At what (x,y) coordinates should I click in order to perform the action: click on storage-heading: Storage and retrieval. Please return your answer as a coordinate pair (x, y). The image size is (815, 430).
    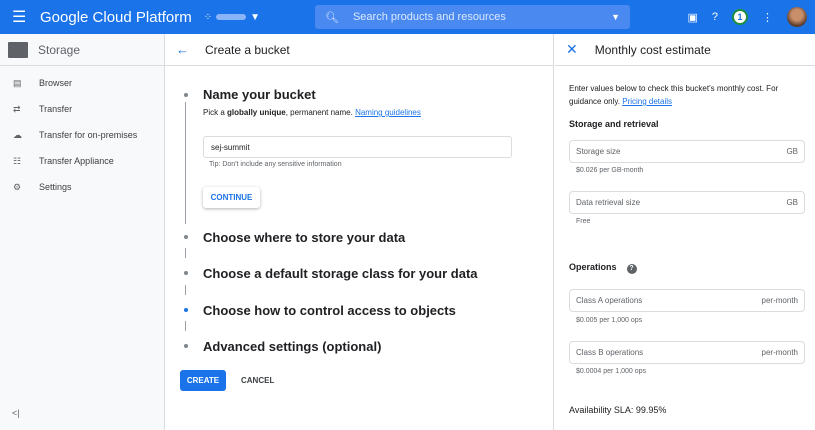
    Looking at the image, I should click on (614, 124).